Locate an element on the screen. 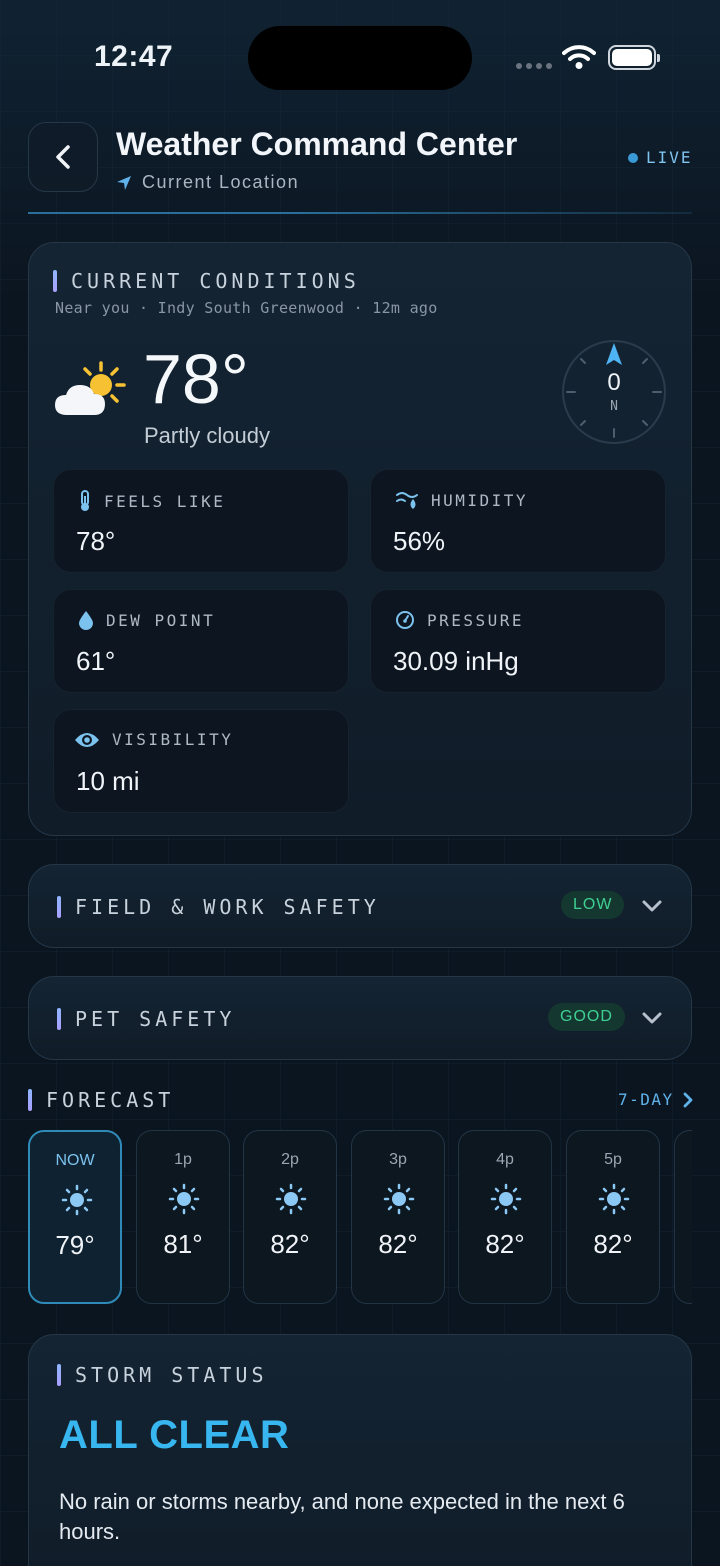  live-indicator: LIVE is located at coordinates (660, 157).